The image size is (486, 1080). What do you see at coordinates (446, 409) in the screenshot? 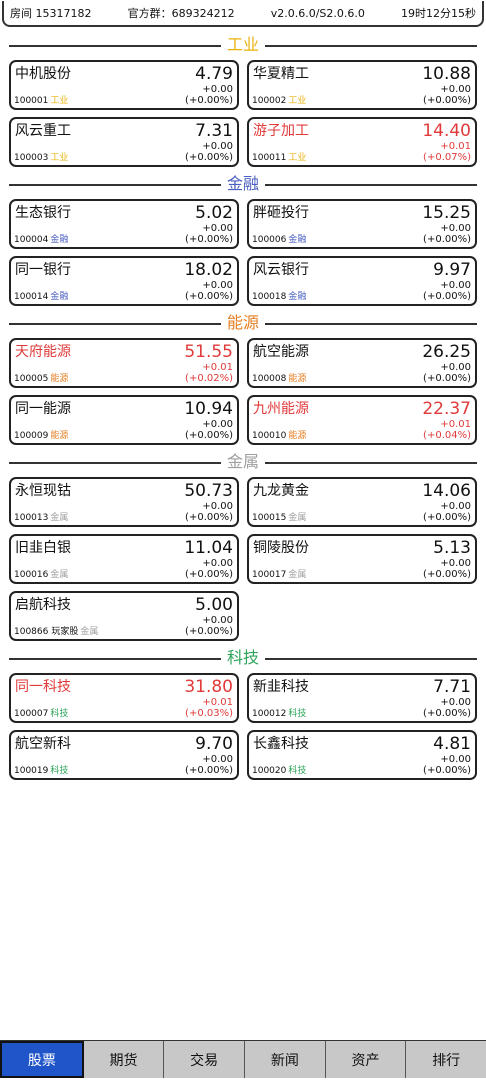
I see `stock-price: 22.37` at bounding box center [446, 409].